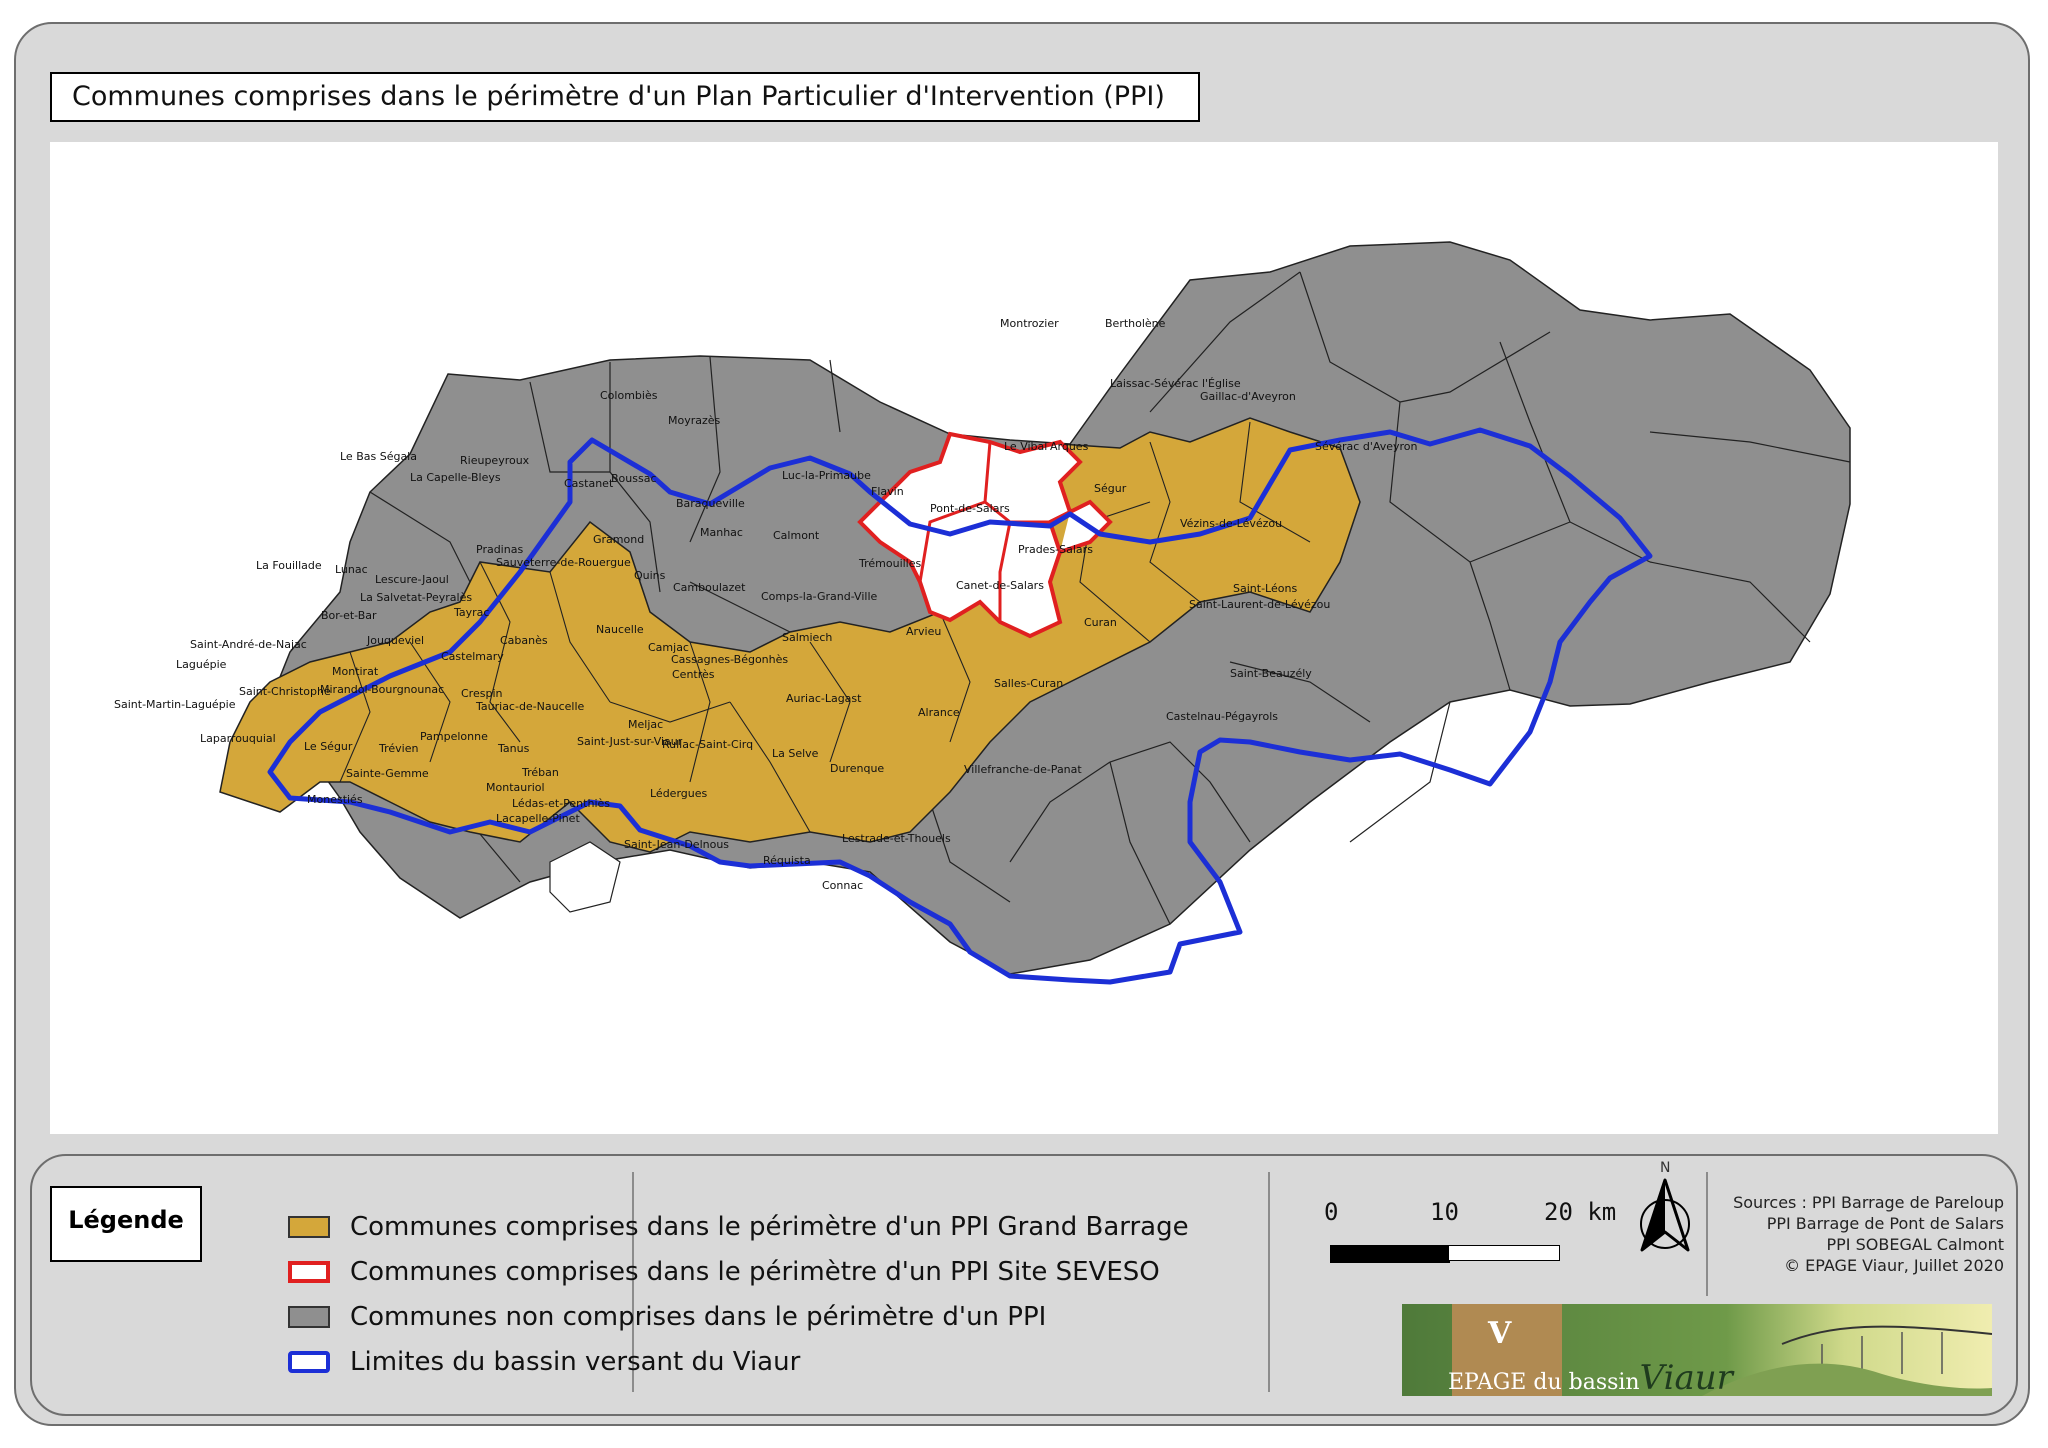 The image size is (2048, 1448). Describe the element at coordinates (896, 838) in the screenshot. I see `commune-label: Lestrade-et-Thouels` at that location.